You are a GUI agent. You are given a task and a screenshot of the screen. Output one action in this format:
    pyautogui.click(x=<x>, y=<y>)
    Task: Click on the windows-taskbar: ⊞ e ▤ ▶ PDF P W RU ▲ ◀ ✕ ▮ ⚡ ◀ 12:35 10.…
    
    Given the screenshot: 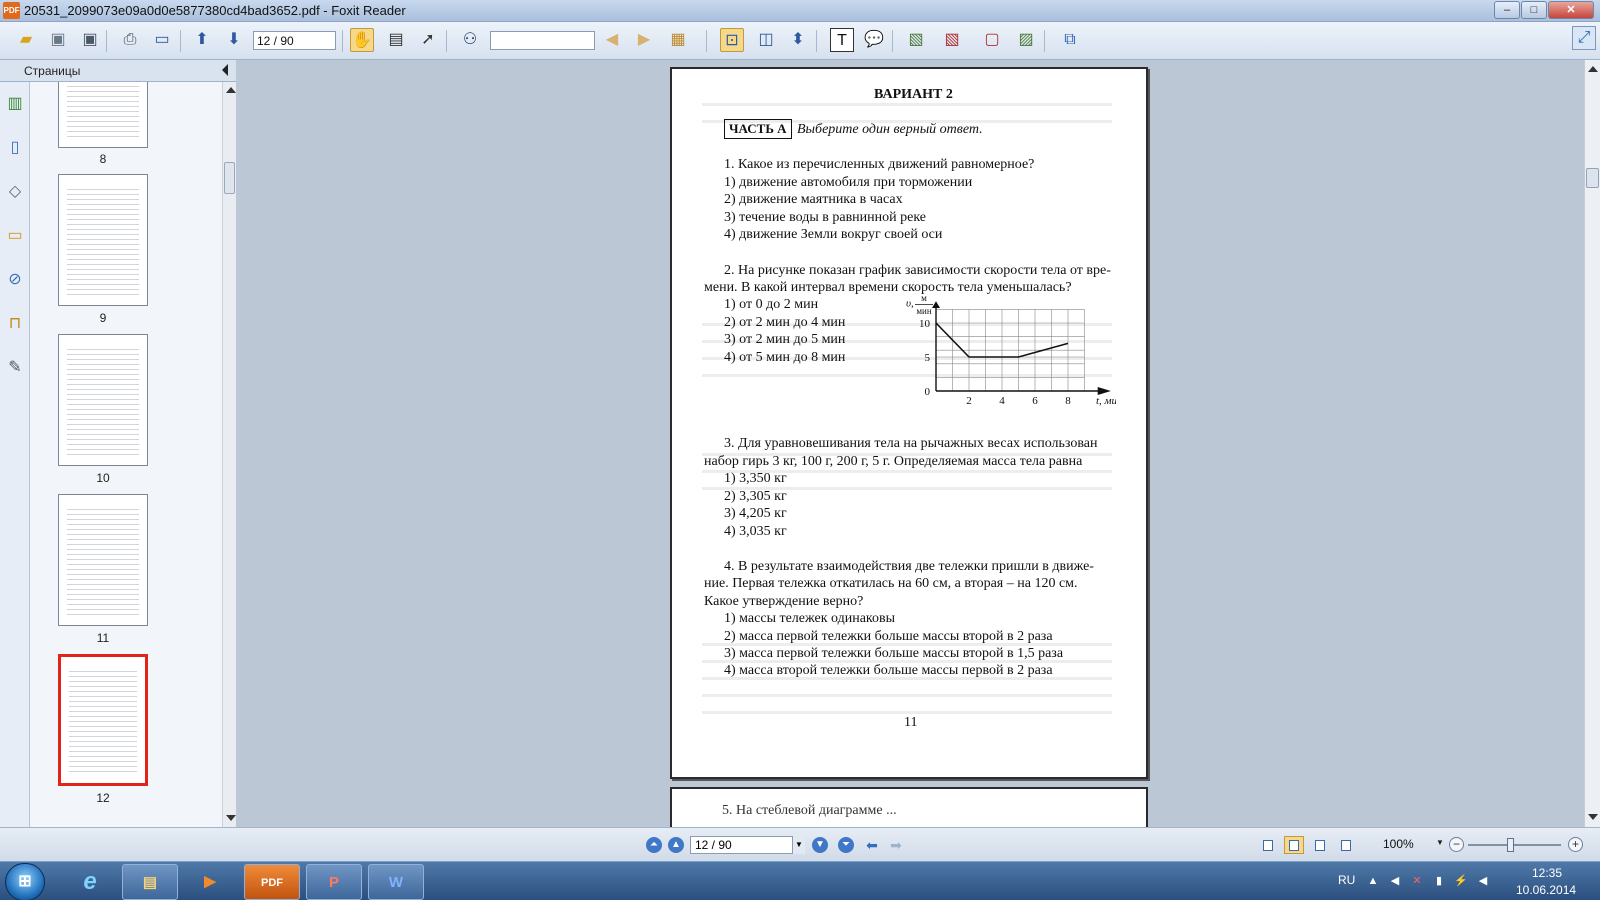 What is the action you would take?
    pyautogui.click(x=800, y=880)
    